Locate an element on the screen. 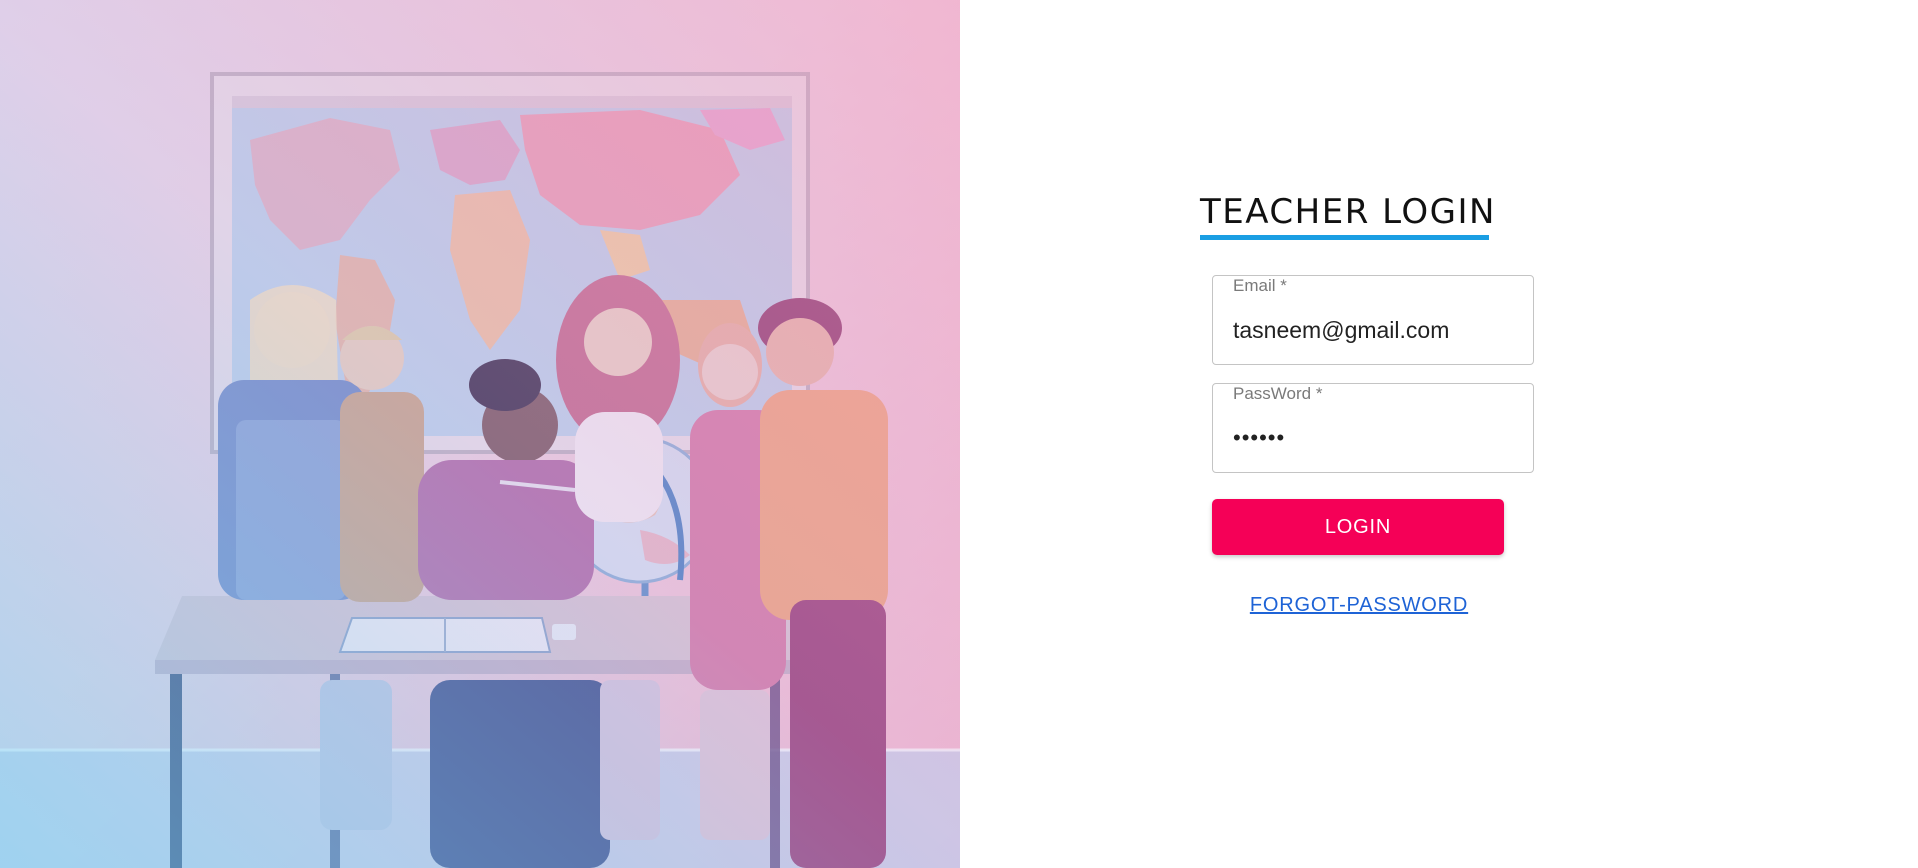 This screenshot has height=868, width=1918. email-field: Email * is located at coordinates (1373, 320).